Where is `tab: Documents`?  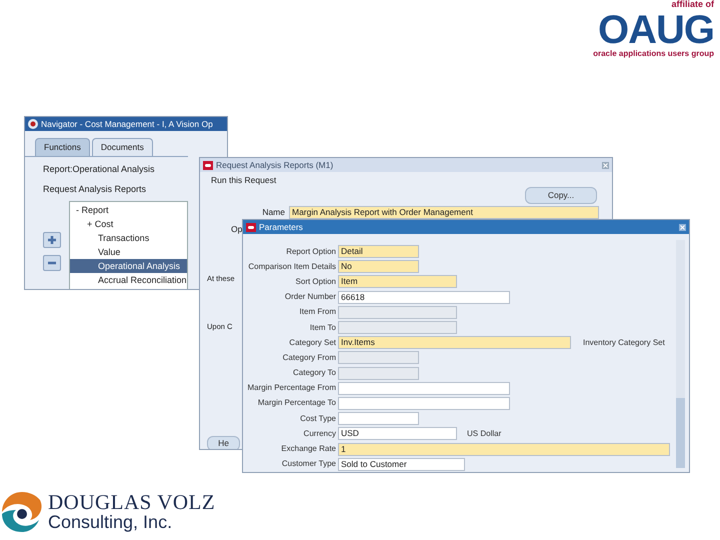
tab: Documents is located at coordinates (122, 147).